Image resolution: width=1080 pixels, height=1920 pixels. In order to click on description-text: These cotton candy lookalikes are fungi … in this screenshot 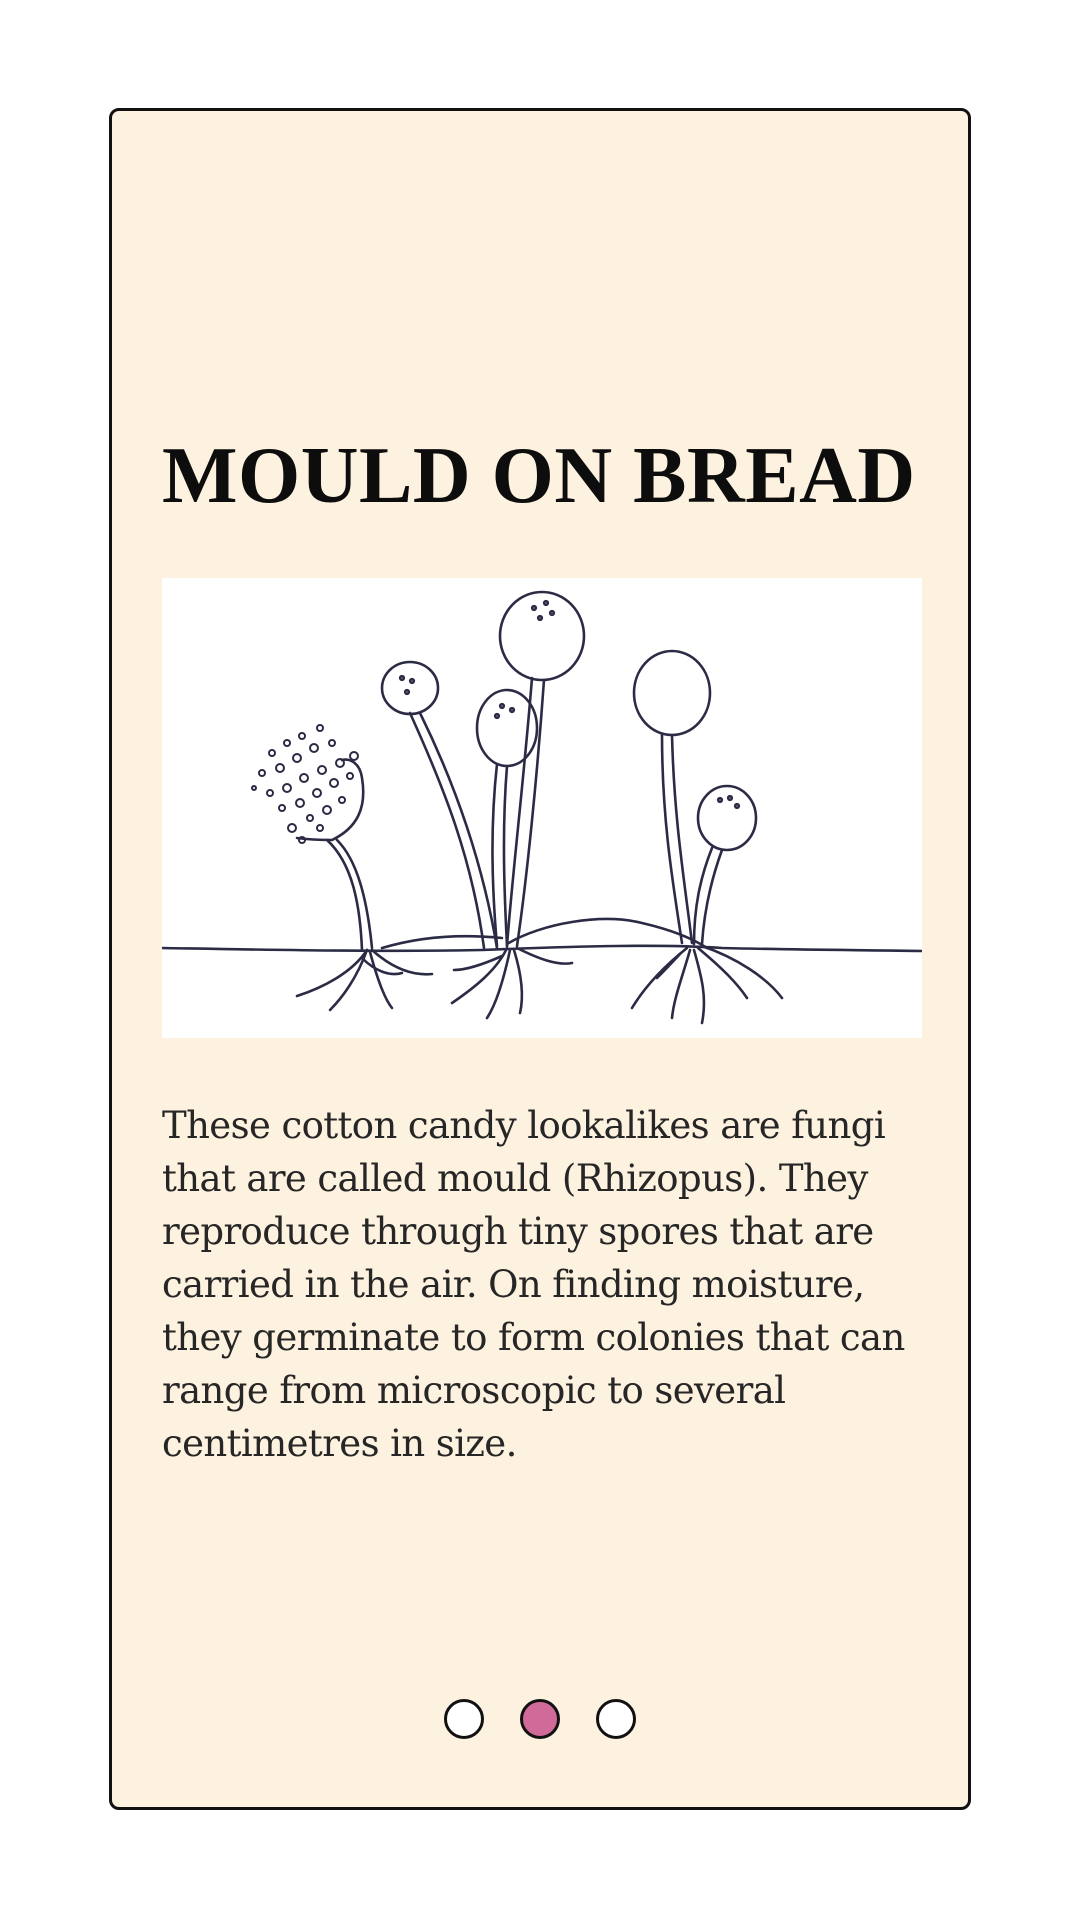, I will do `click(533, 1284)`.